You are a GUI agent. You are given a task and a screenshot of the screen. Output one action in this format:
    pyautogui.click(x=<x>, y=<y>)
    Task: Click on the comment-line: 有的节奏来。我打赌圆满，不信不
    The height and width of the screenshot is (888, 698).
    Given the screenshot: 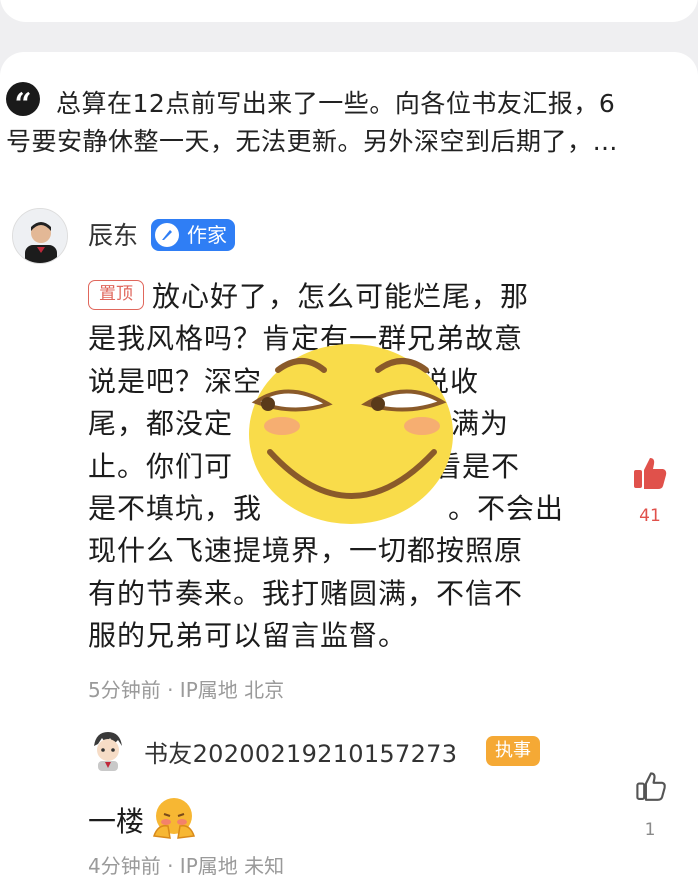 What is the action you would take?
    pyautogui.click(x=306, y=593)
    